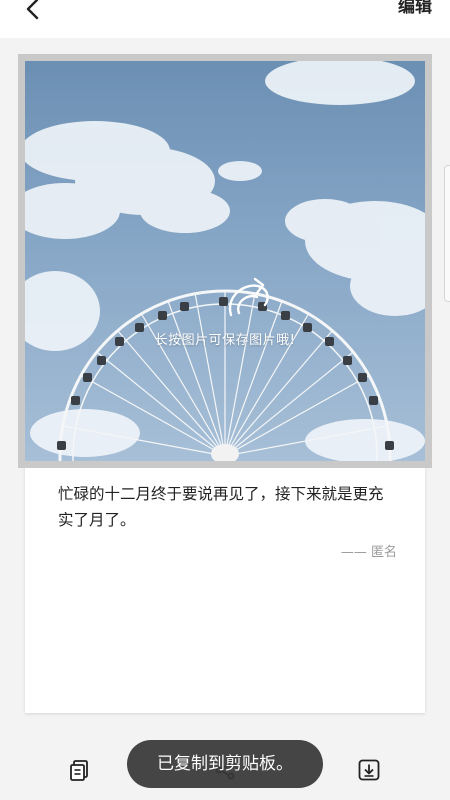 This screenshot has width=450, height=800. I want to click on download-icon, so click(369, 770).